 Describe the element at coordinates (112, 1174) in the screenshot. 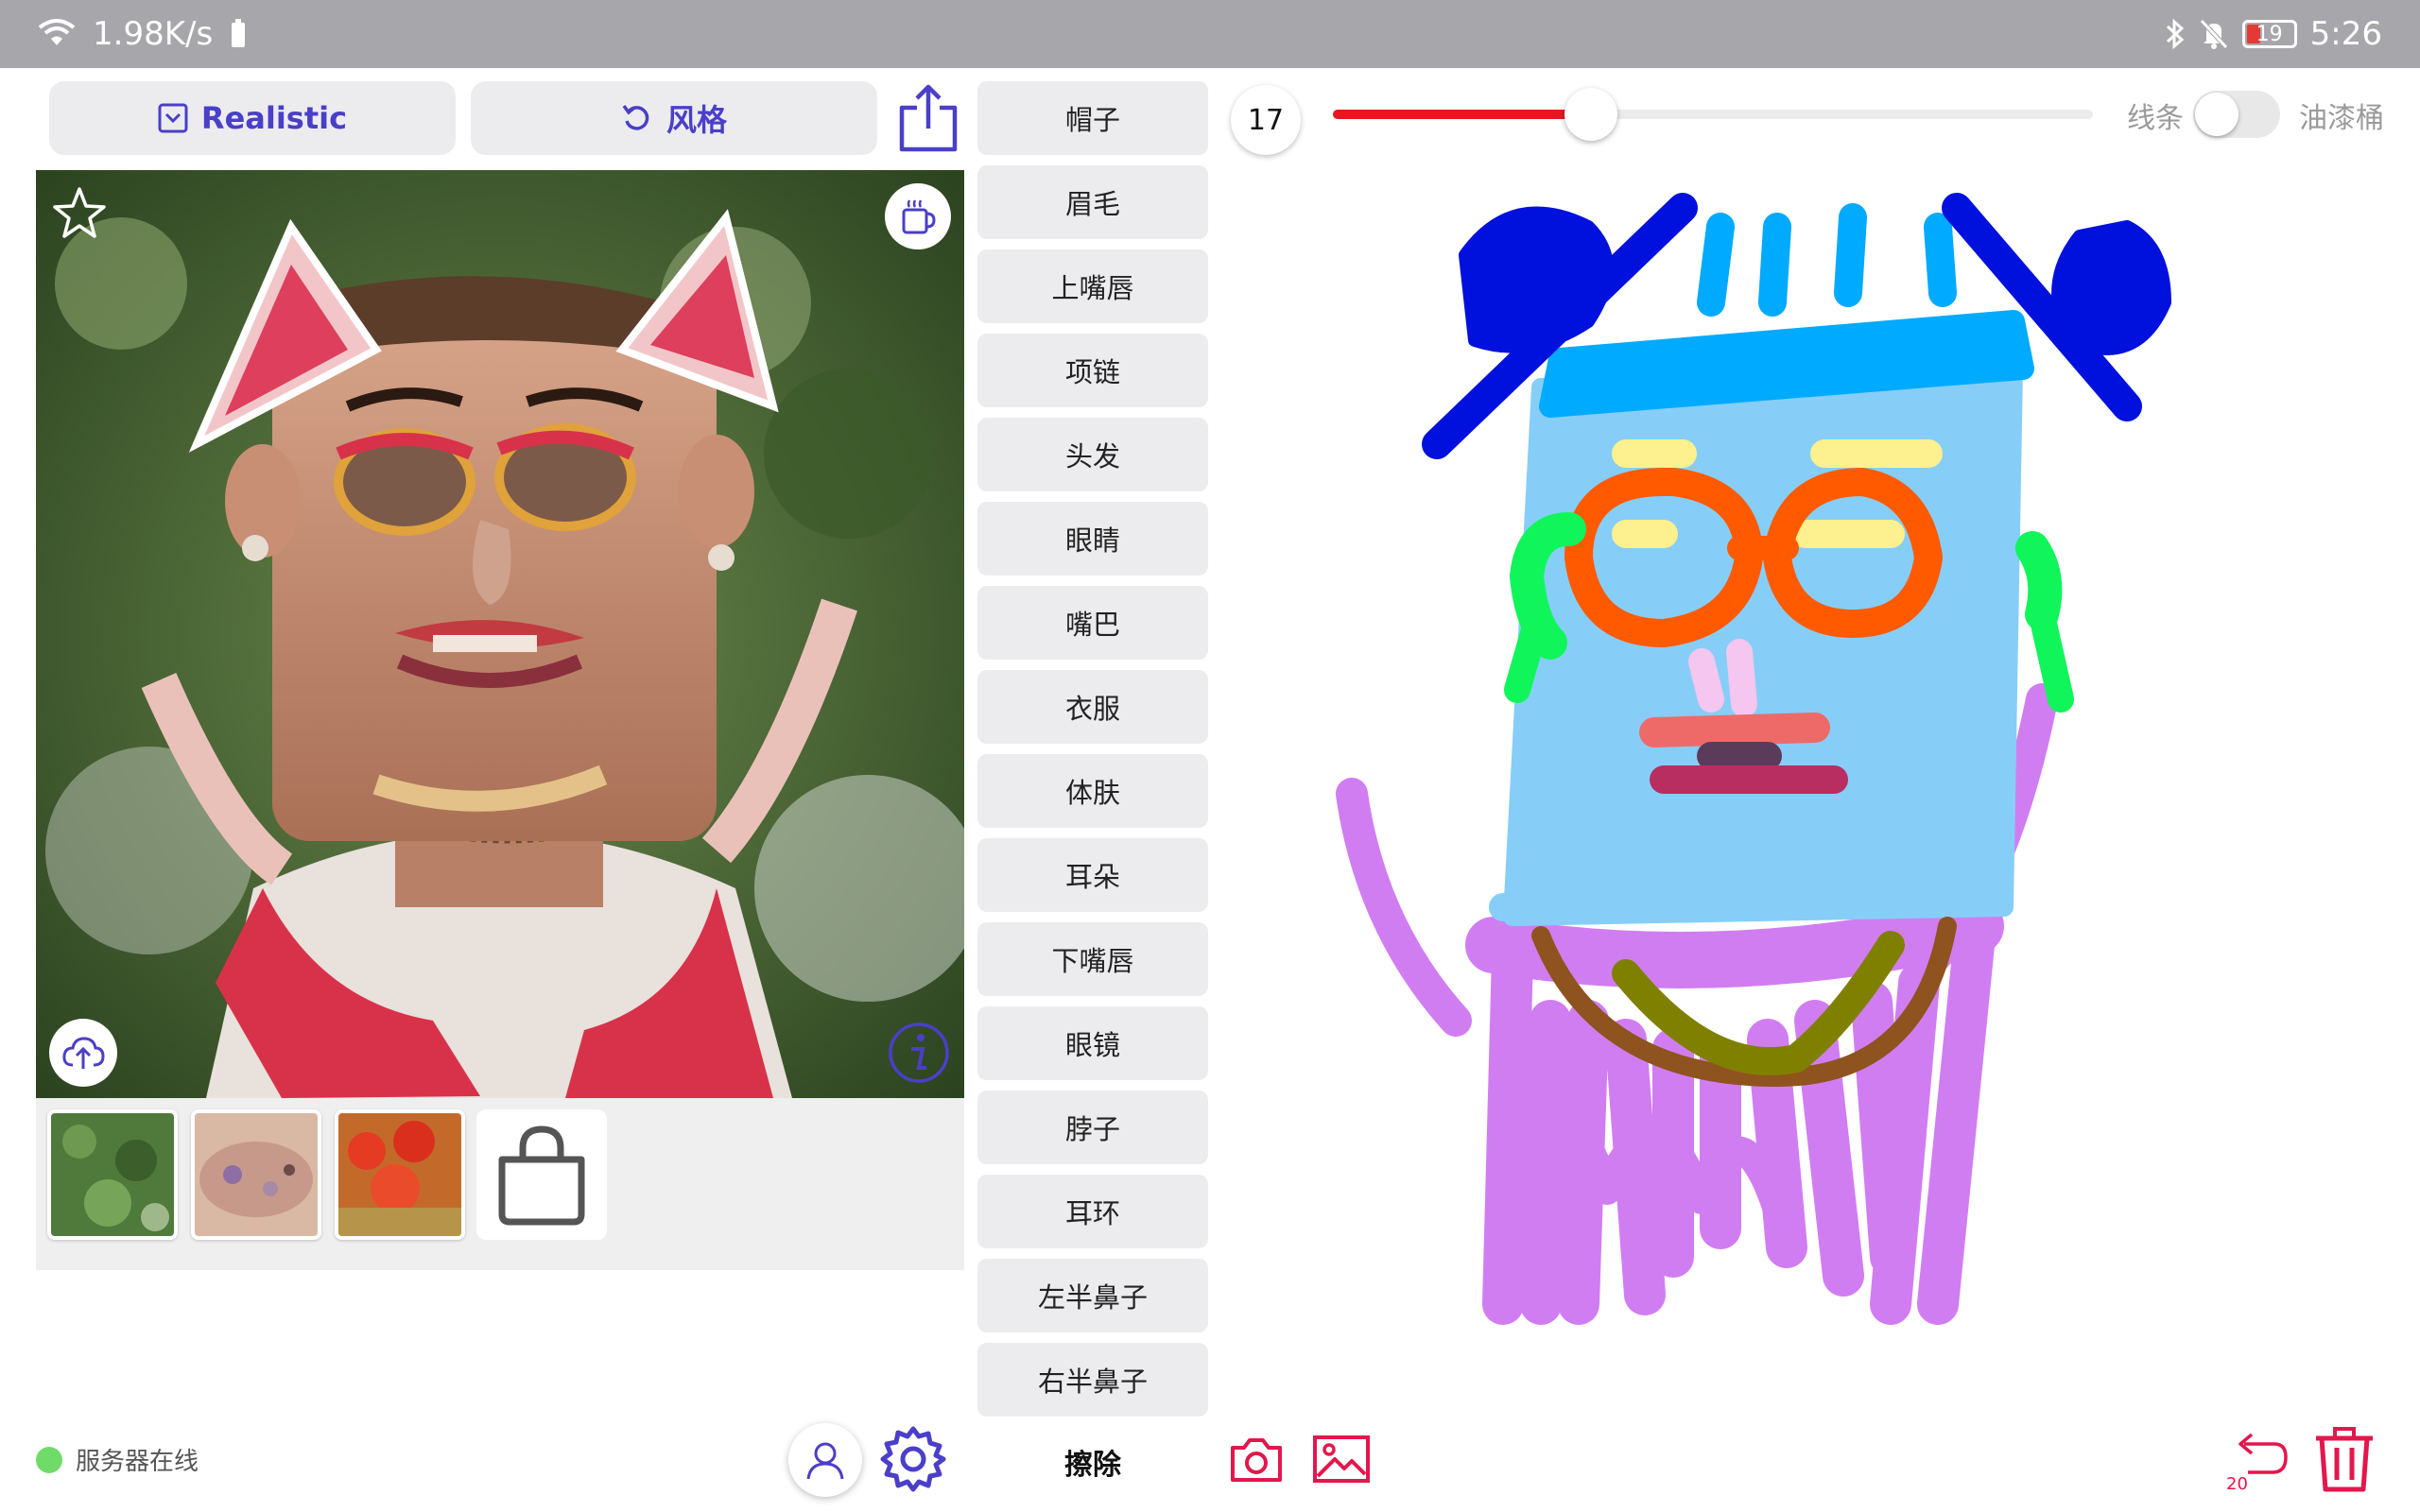

I see `thumbnail-green-foliage` at that location.